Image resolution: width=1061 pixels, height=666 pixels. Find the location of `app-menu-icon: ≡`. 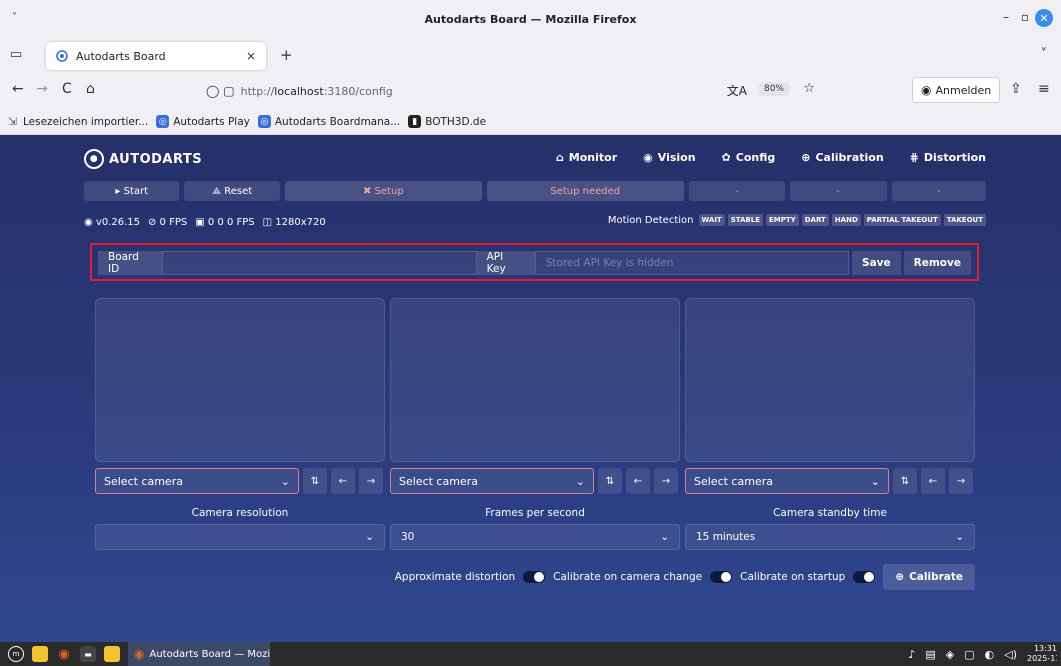

app-menu-icon: ≡ is located at coordinates (1044, 89).